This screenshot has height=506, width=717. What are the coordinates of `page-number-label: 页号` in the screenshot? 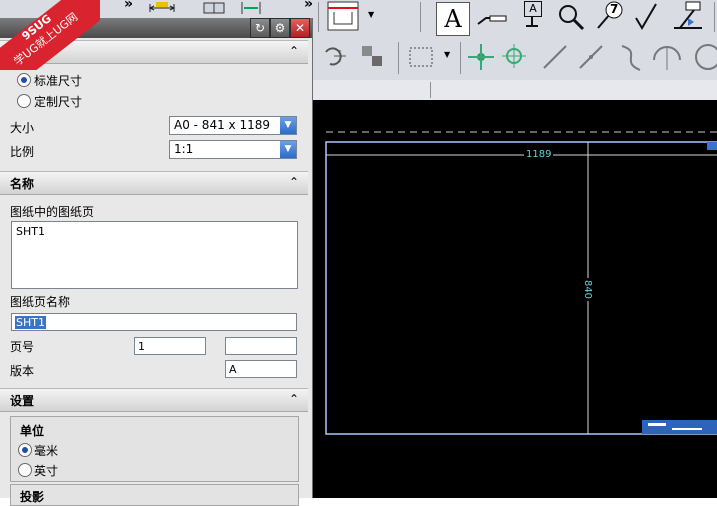 It's located at (22, 347).